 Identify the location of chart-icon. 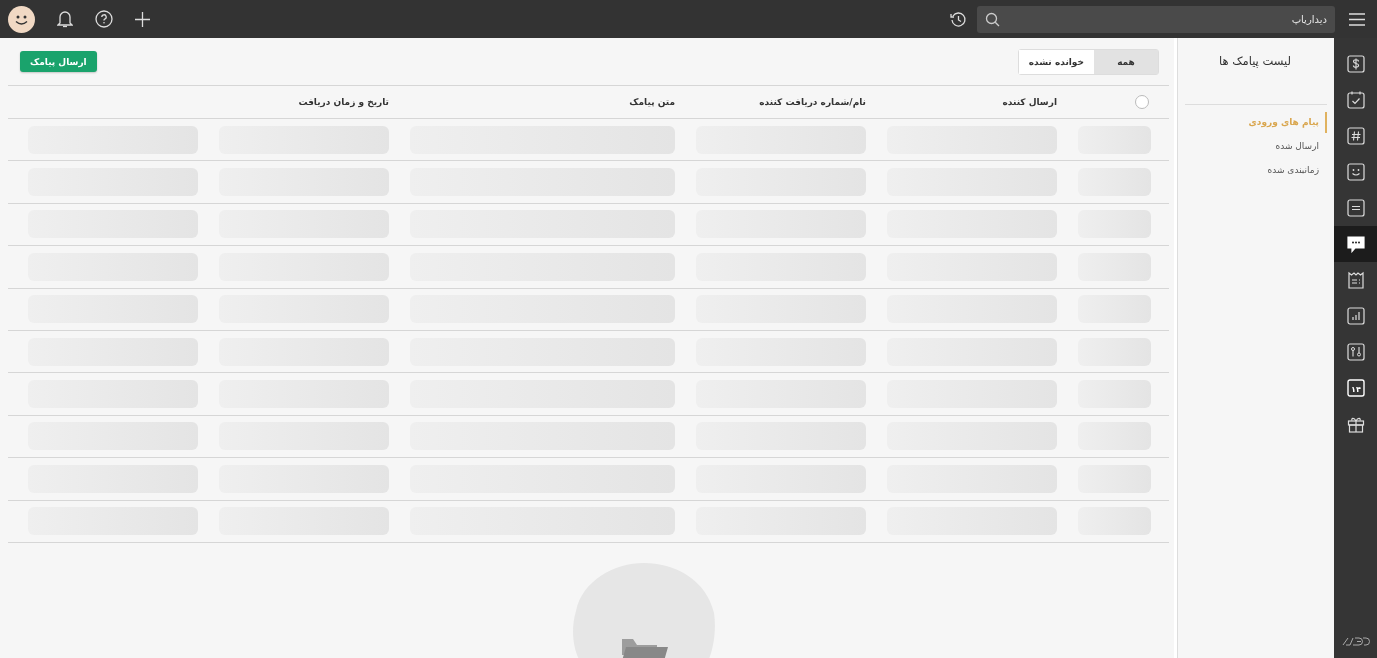
(1355, 316).